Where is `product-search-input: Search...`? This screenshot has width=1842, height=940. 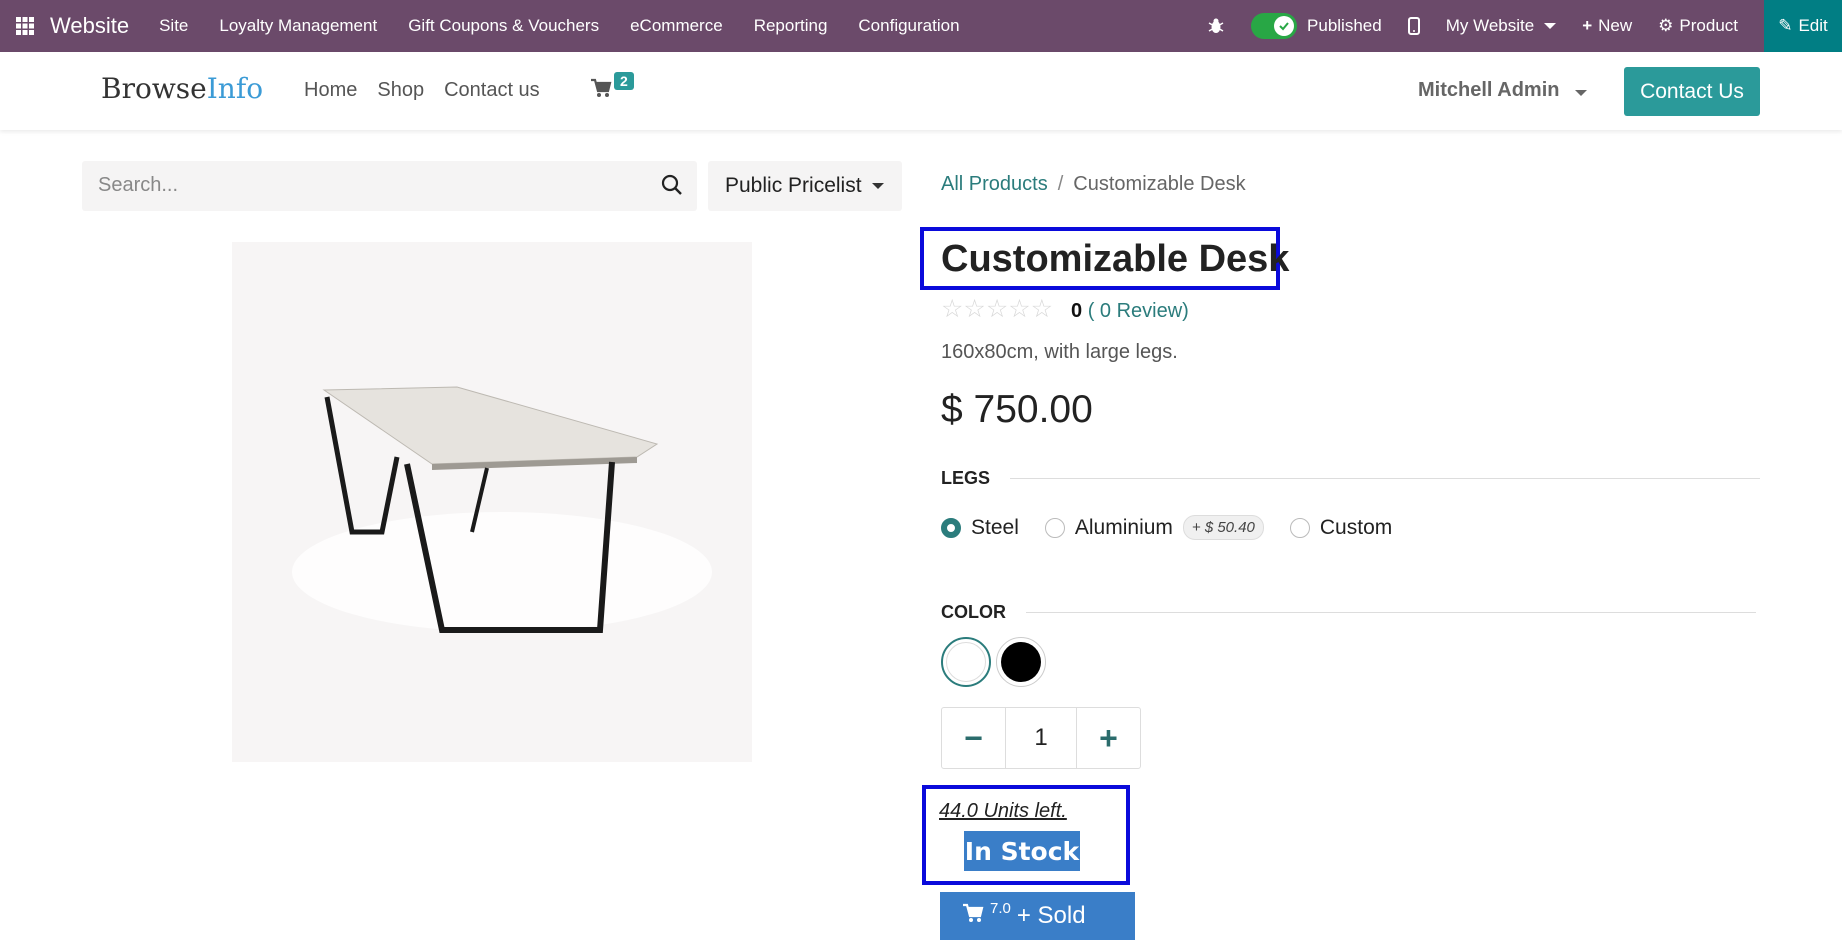 product-search-input: Search... is located at coordinates (389, 186).